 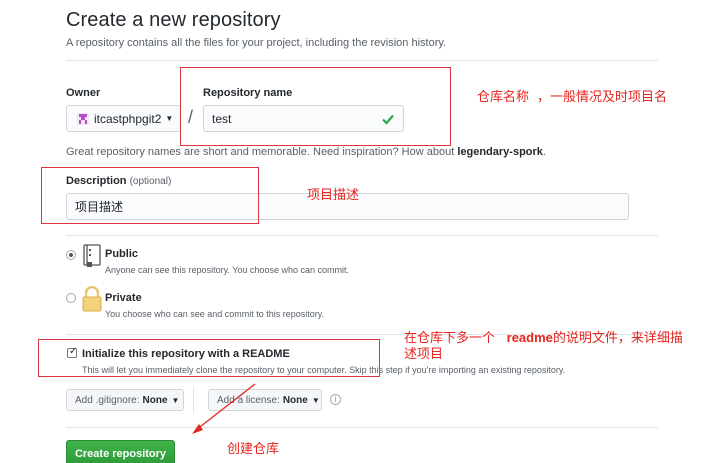 What do you see at coordinates (315, 106) in the screenshot?
I see `annotation-box-repo-name` at bounding box center [315, 106].